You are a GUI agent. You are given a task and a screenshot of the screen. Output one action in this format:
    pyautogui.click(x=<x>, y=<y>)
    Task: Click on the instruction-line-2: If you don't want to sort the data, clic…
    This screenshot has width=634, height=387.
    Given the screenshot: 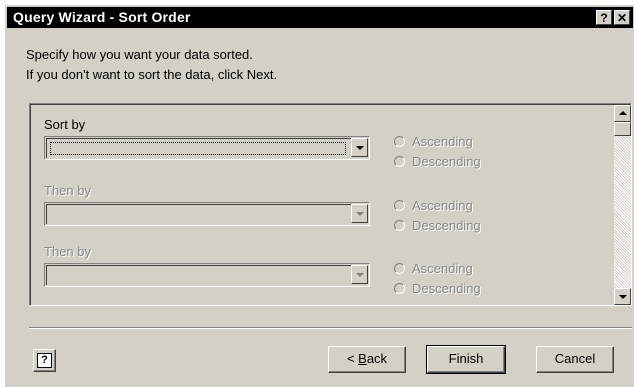 What is the action you would take?
    pyautogui.click(x=152, y=74)
    